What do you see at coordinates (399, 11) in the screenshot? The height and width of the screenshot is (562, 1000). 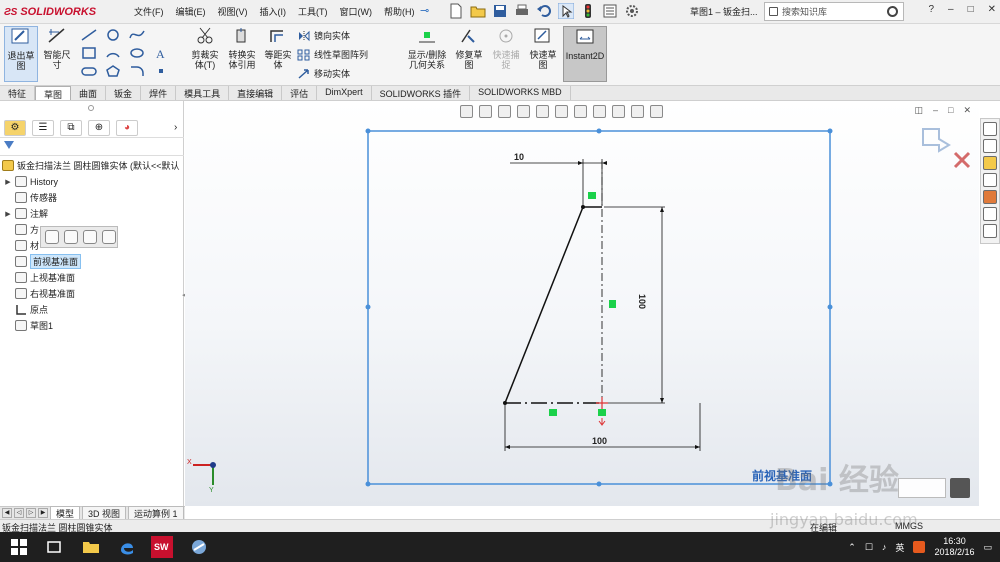 I see `menu-help: 帮助(H)` at bounding box center [399, 11].